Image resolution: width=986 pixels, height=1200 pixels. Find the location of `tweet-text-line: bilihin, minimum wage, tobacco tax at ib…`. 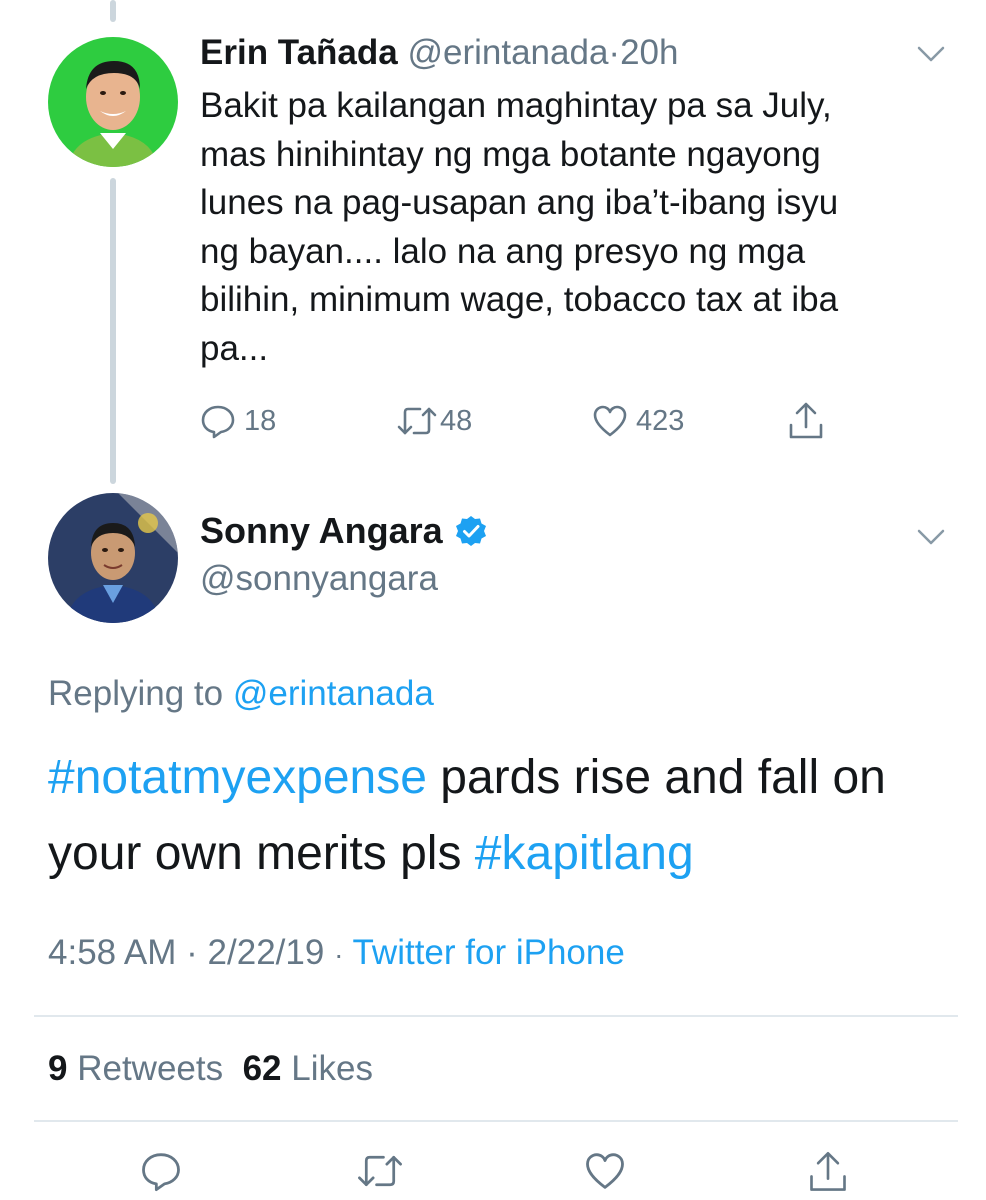

tweet-text-line: bilihin, minimum wage, tobacco tax at ib… is located at coordinates (519, 299).